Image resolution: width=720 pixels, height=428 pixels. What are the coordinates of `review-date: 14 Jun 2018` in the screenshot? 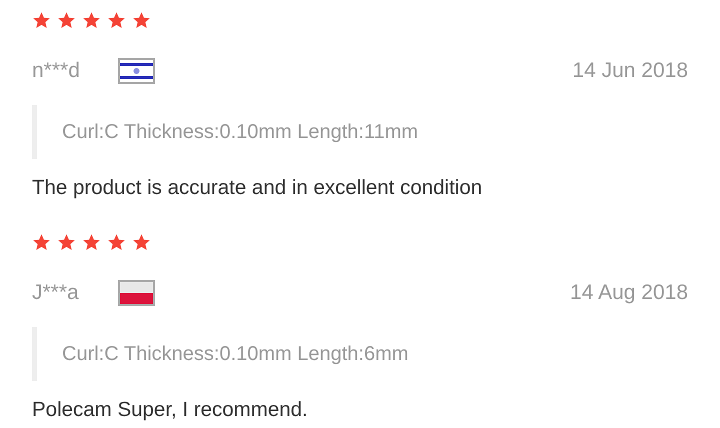 It's located at (630, 71).